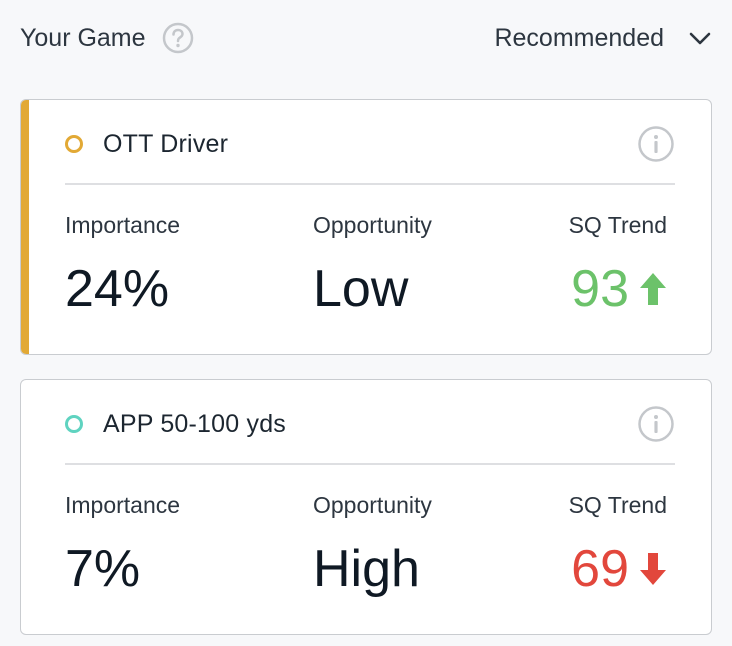  What do you see at coordinates (83, 37) in the screenshot?
I see `page-title: Your Game` at bounding box center [83, 37].